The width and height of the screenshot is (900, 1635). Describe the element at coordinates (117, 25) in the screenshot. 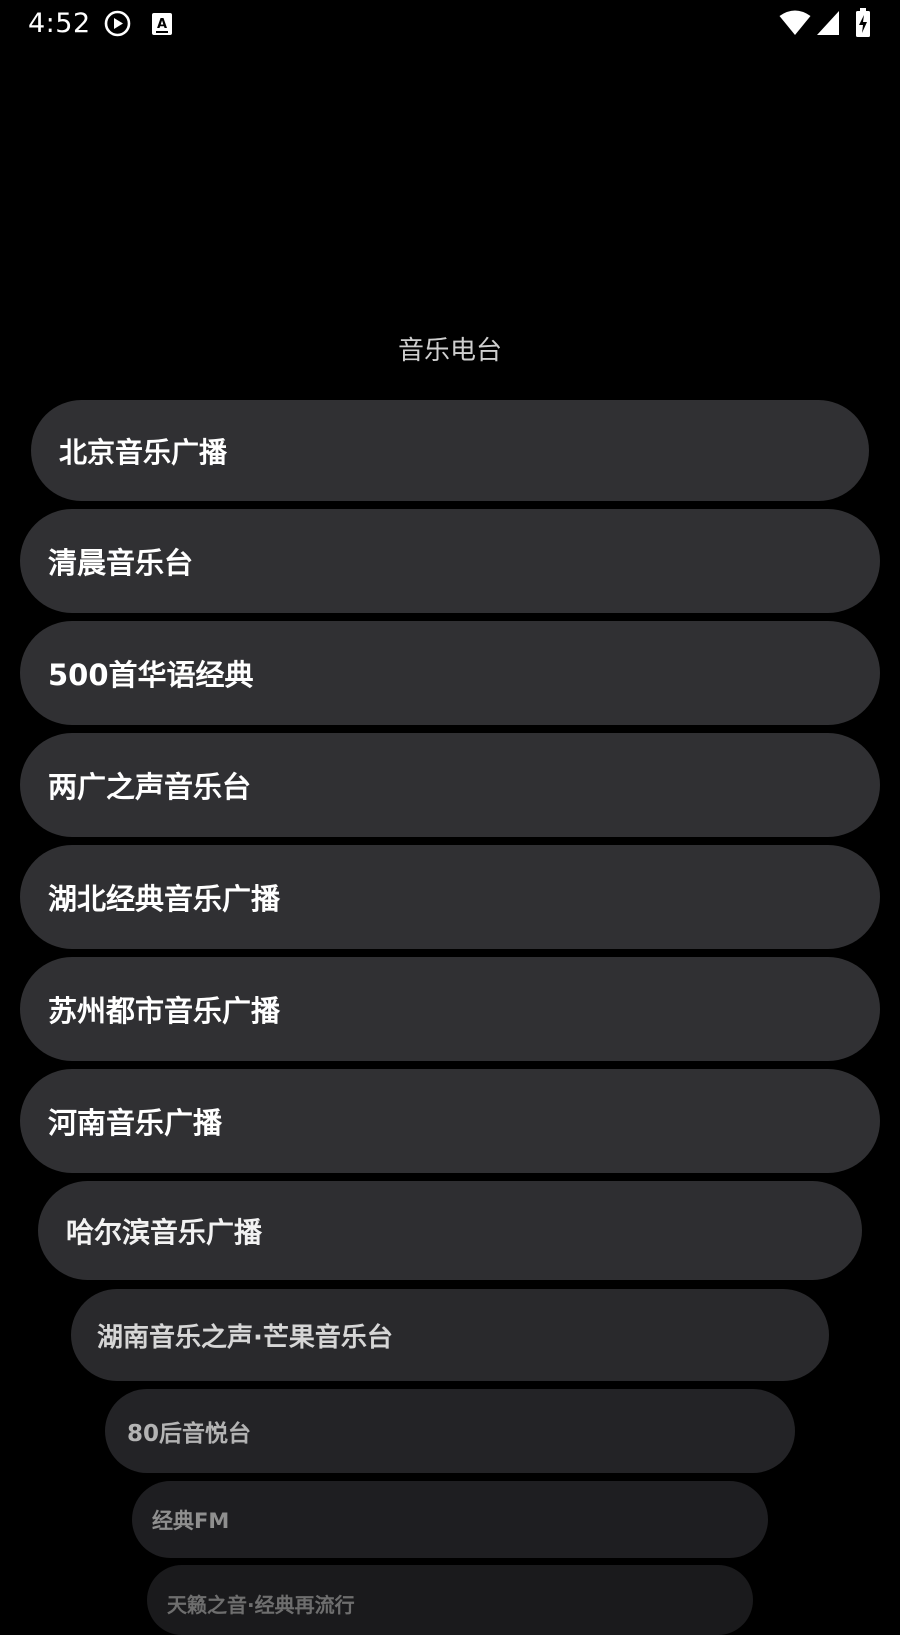

I see `play-circle-icon` at that location.